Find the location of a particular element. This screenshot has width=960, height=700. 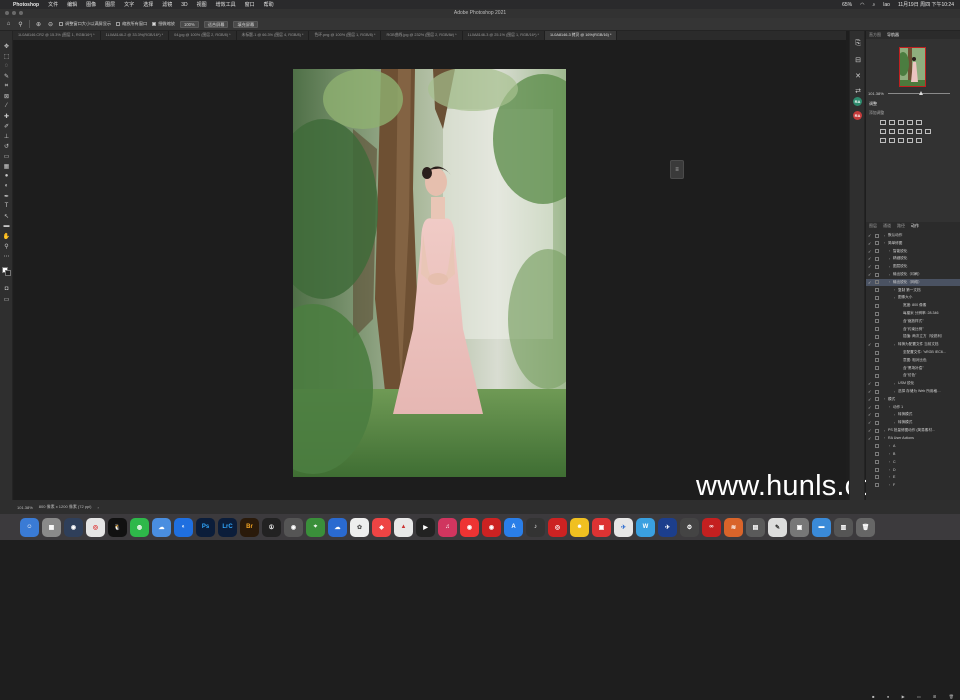

menu-file: 文件 is located at coordinates (53, 4).